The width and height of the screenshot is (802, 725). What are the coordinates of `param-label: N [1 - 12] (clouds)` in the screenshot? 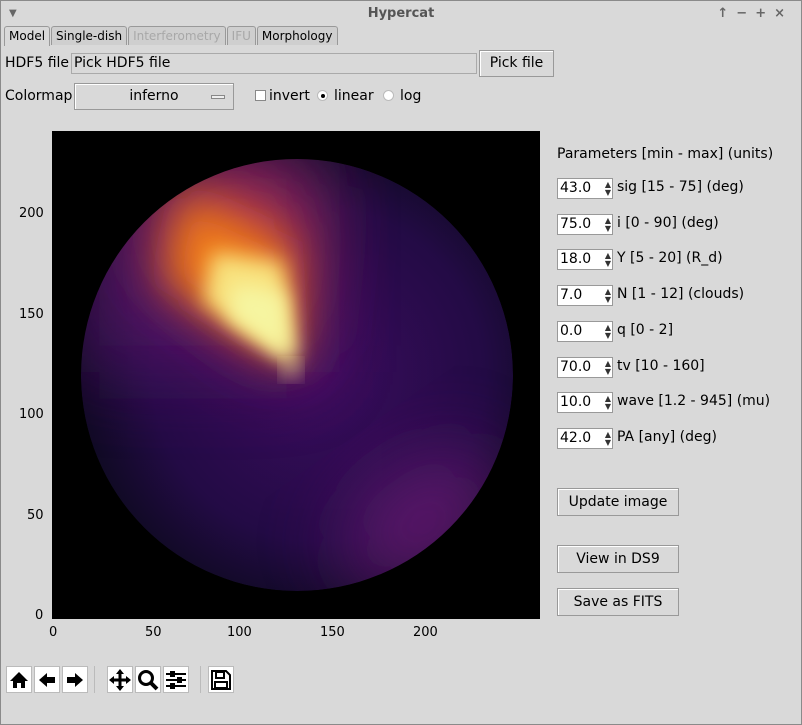 It's located at (681, 294).